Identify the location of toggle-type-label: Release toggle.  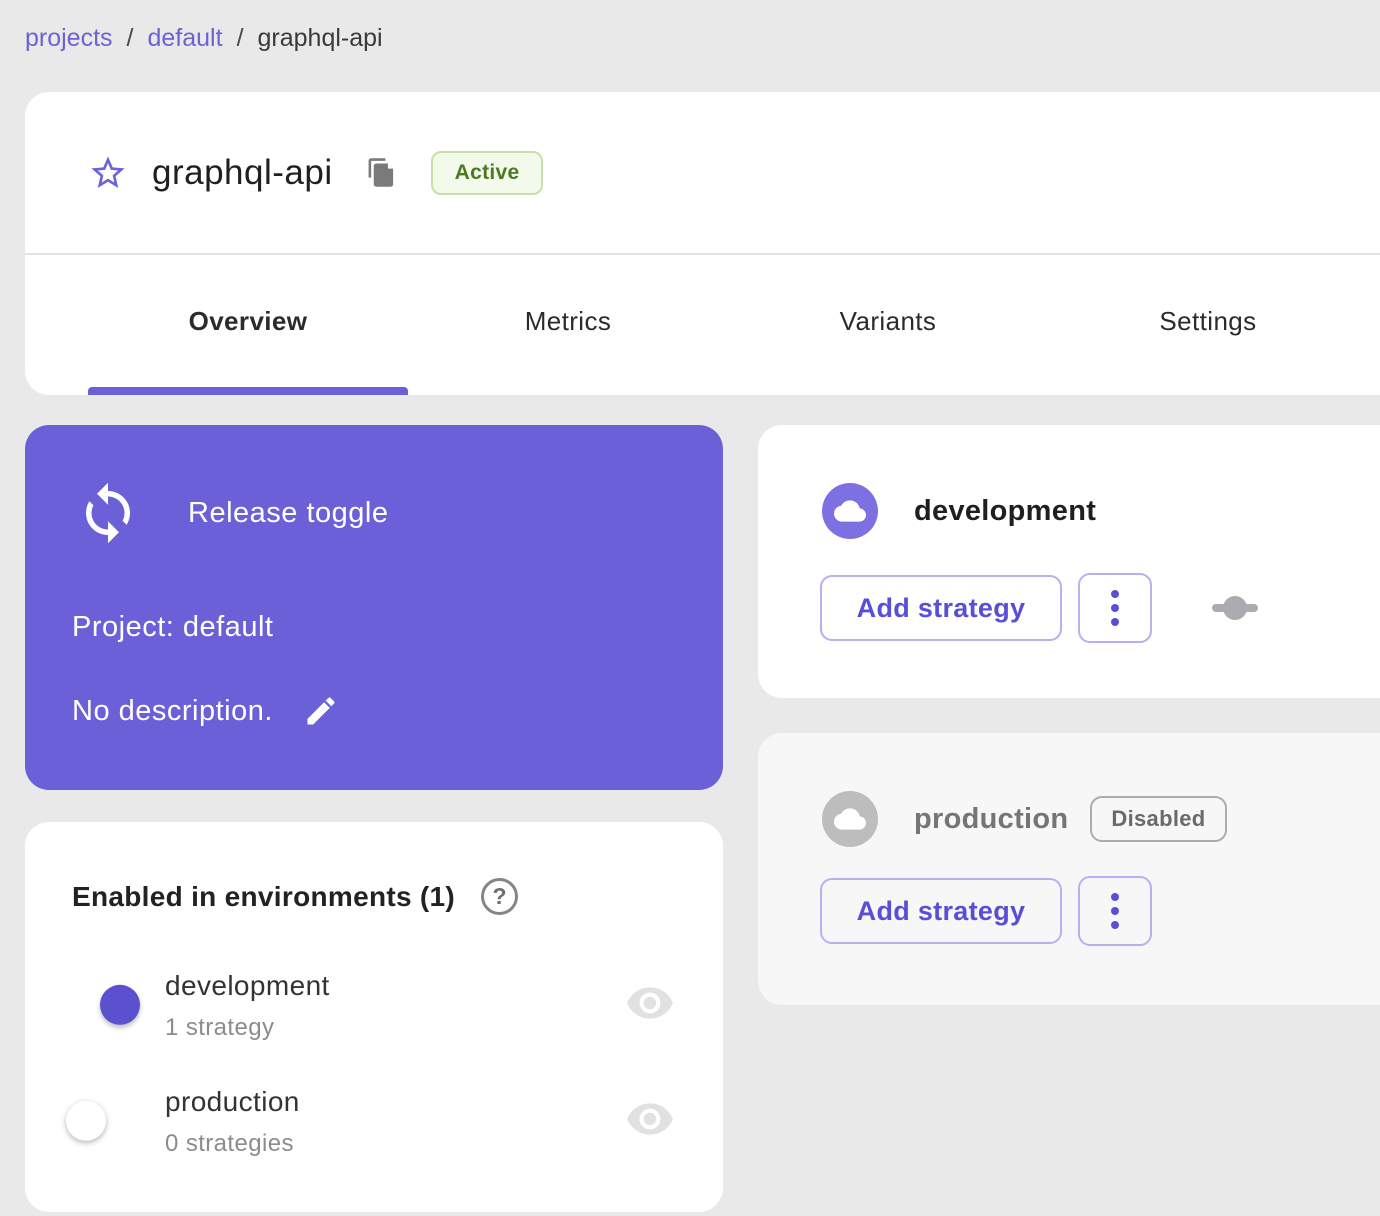
(288, 512).